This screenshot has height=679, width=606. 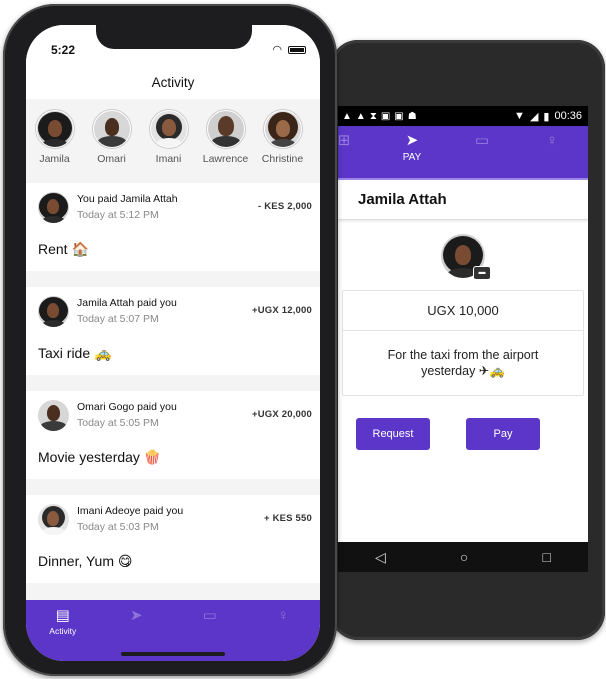 What do you see at coordinates (360, 116) in the screenshot?
I see `alert-icon: ▲` at bounding box center [360, 116].